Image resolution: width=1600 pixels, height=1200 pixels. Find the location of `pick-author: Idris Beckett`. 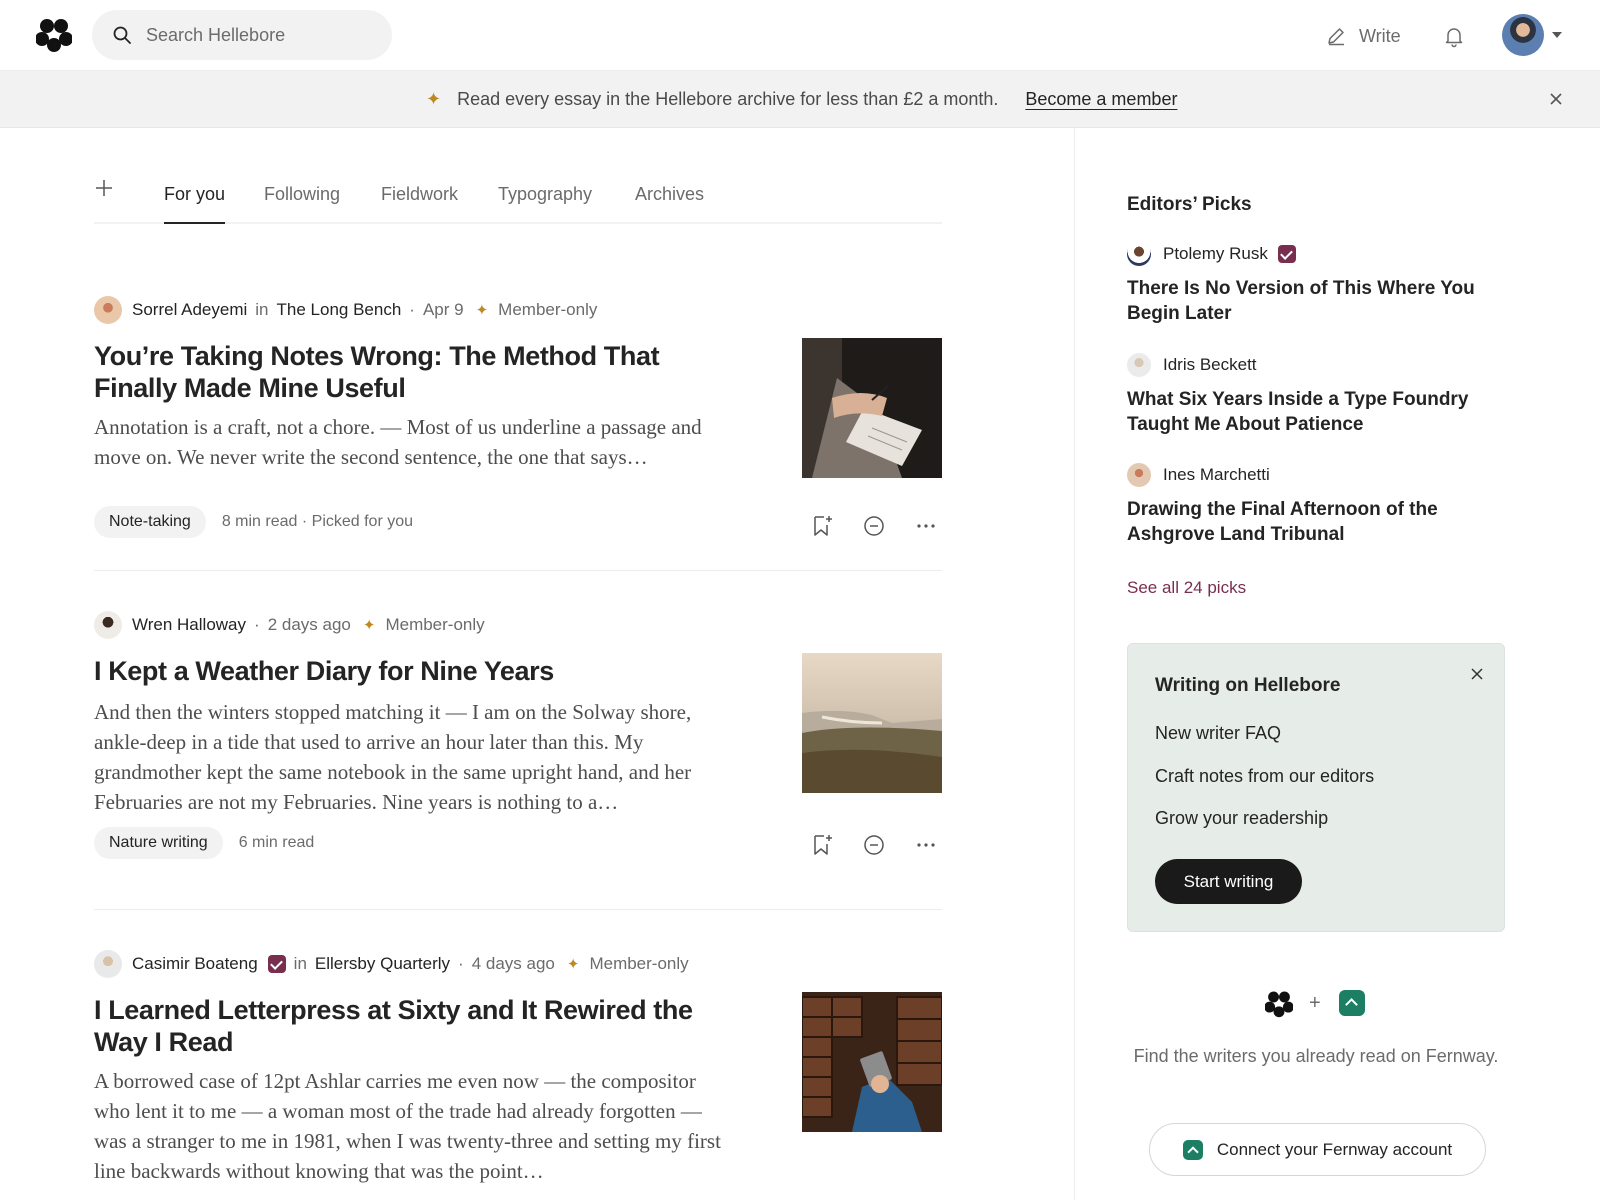

pick-author: Idris Beckett is located at coordinates (1192, 365).